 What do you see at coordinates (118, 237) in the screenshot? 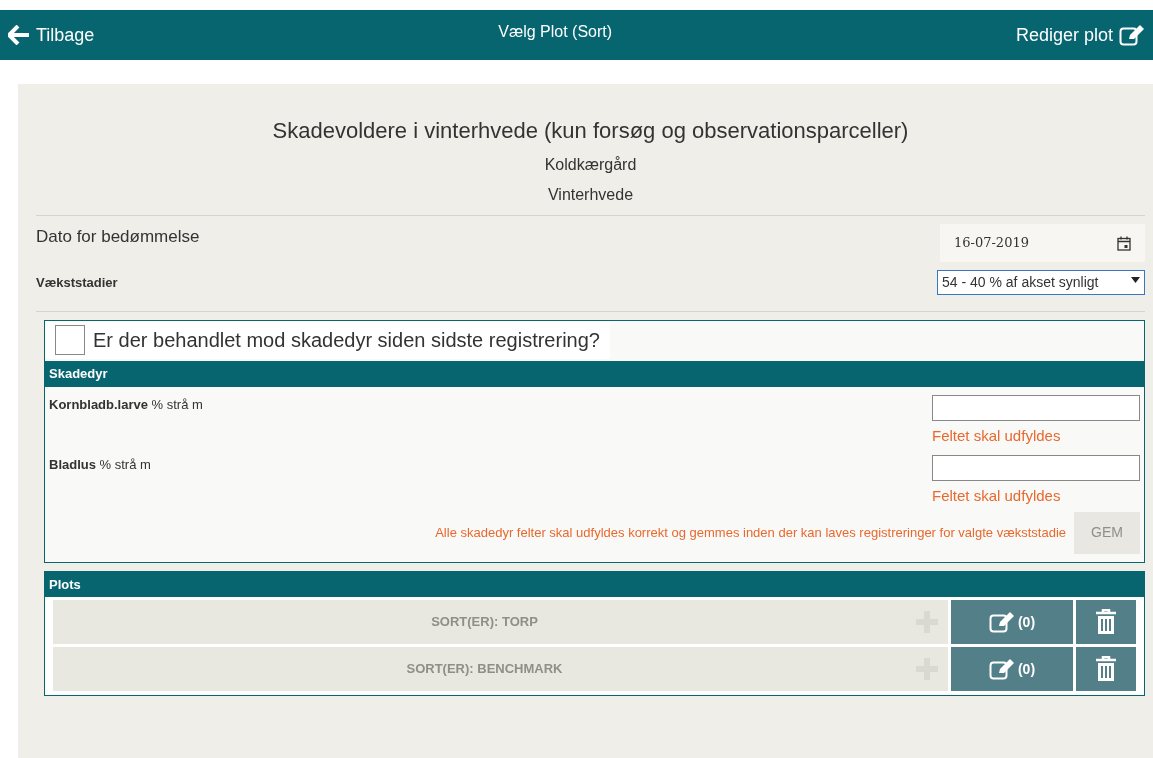
I see `date-label: Dato for bedømmelse` at bounding box center [118, 237].